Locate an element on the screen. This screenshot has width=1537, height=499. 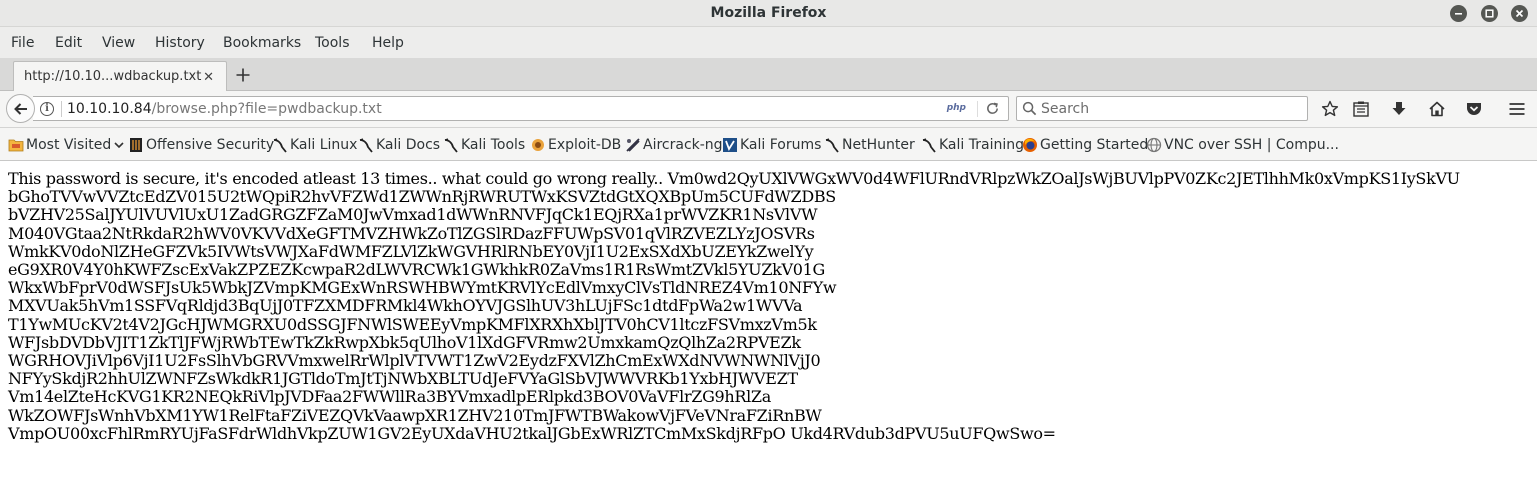
menu-bookmarks: Bookmarks is located at coordinates (262, 43).